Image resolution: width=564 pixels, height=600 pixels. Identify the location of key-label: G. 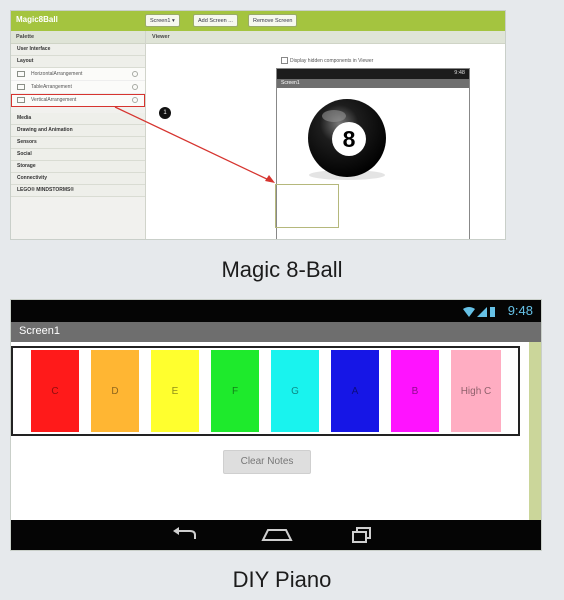
(295, 391).